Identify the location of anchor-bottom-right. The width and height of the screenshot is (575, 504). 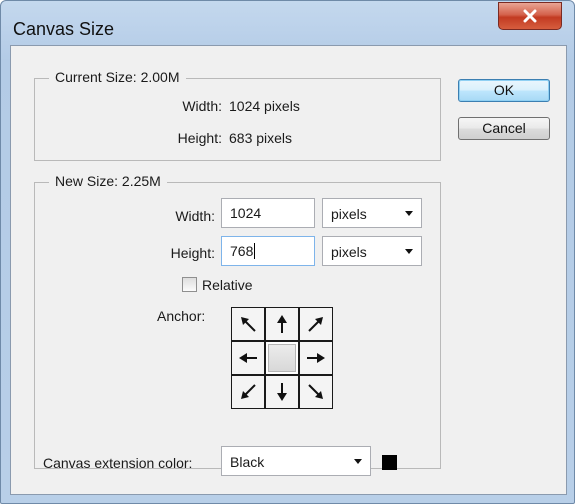
(316, 392).